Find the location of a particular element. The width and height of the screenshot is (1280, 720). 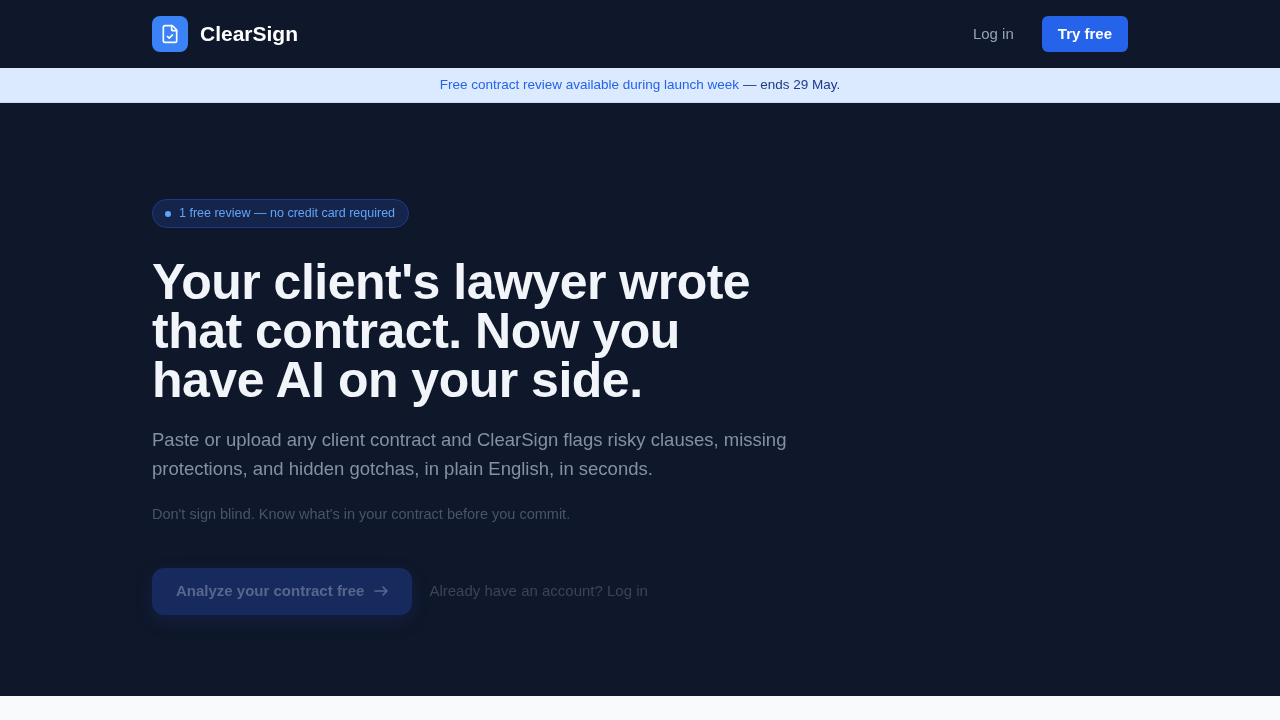

announcement-text: — ends 29 May. is located at coordinates (792, 84).